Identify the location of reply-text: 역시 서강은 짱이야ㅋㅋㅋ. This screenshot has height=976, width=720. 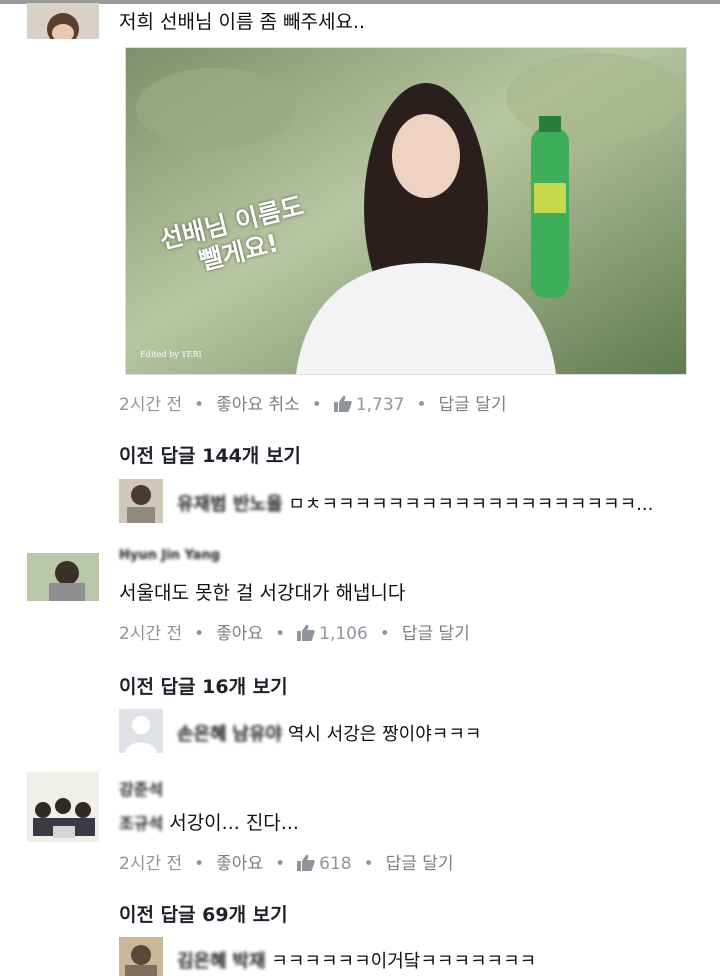
(384, 734).